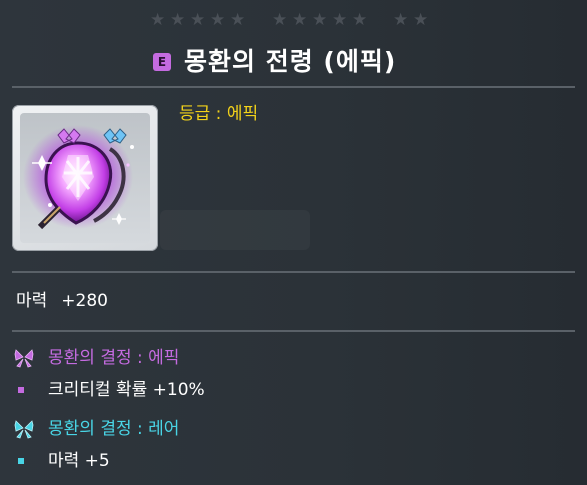 This screenshot has height=485, width=587. What do you see at coordinates (219, 114) in the screenshot?
I see `item-grade: 등급 : 에픽` at bounding box center [219, 114].